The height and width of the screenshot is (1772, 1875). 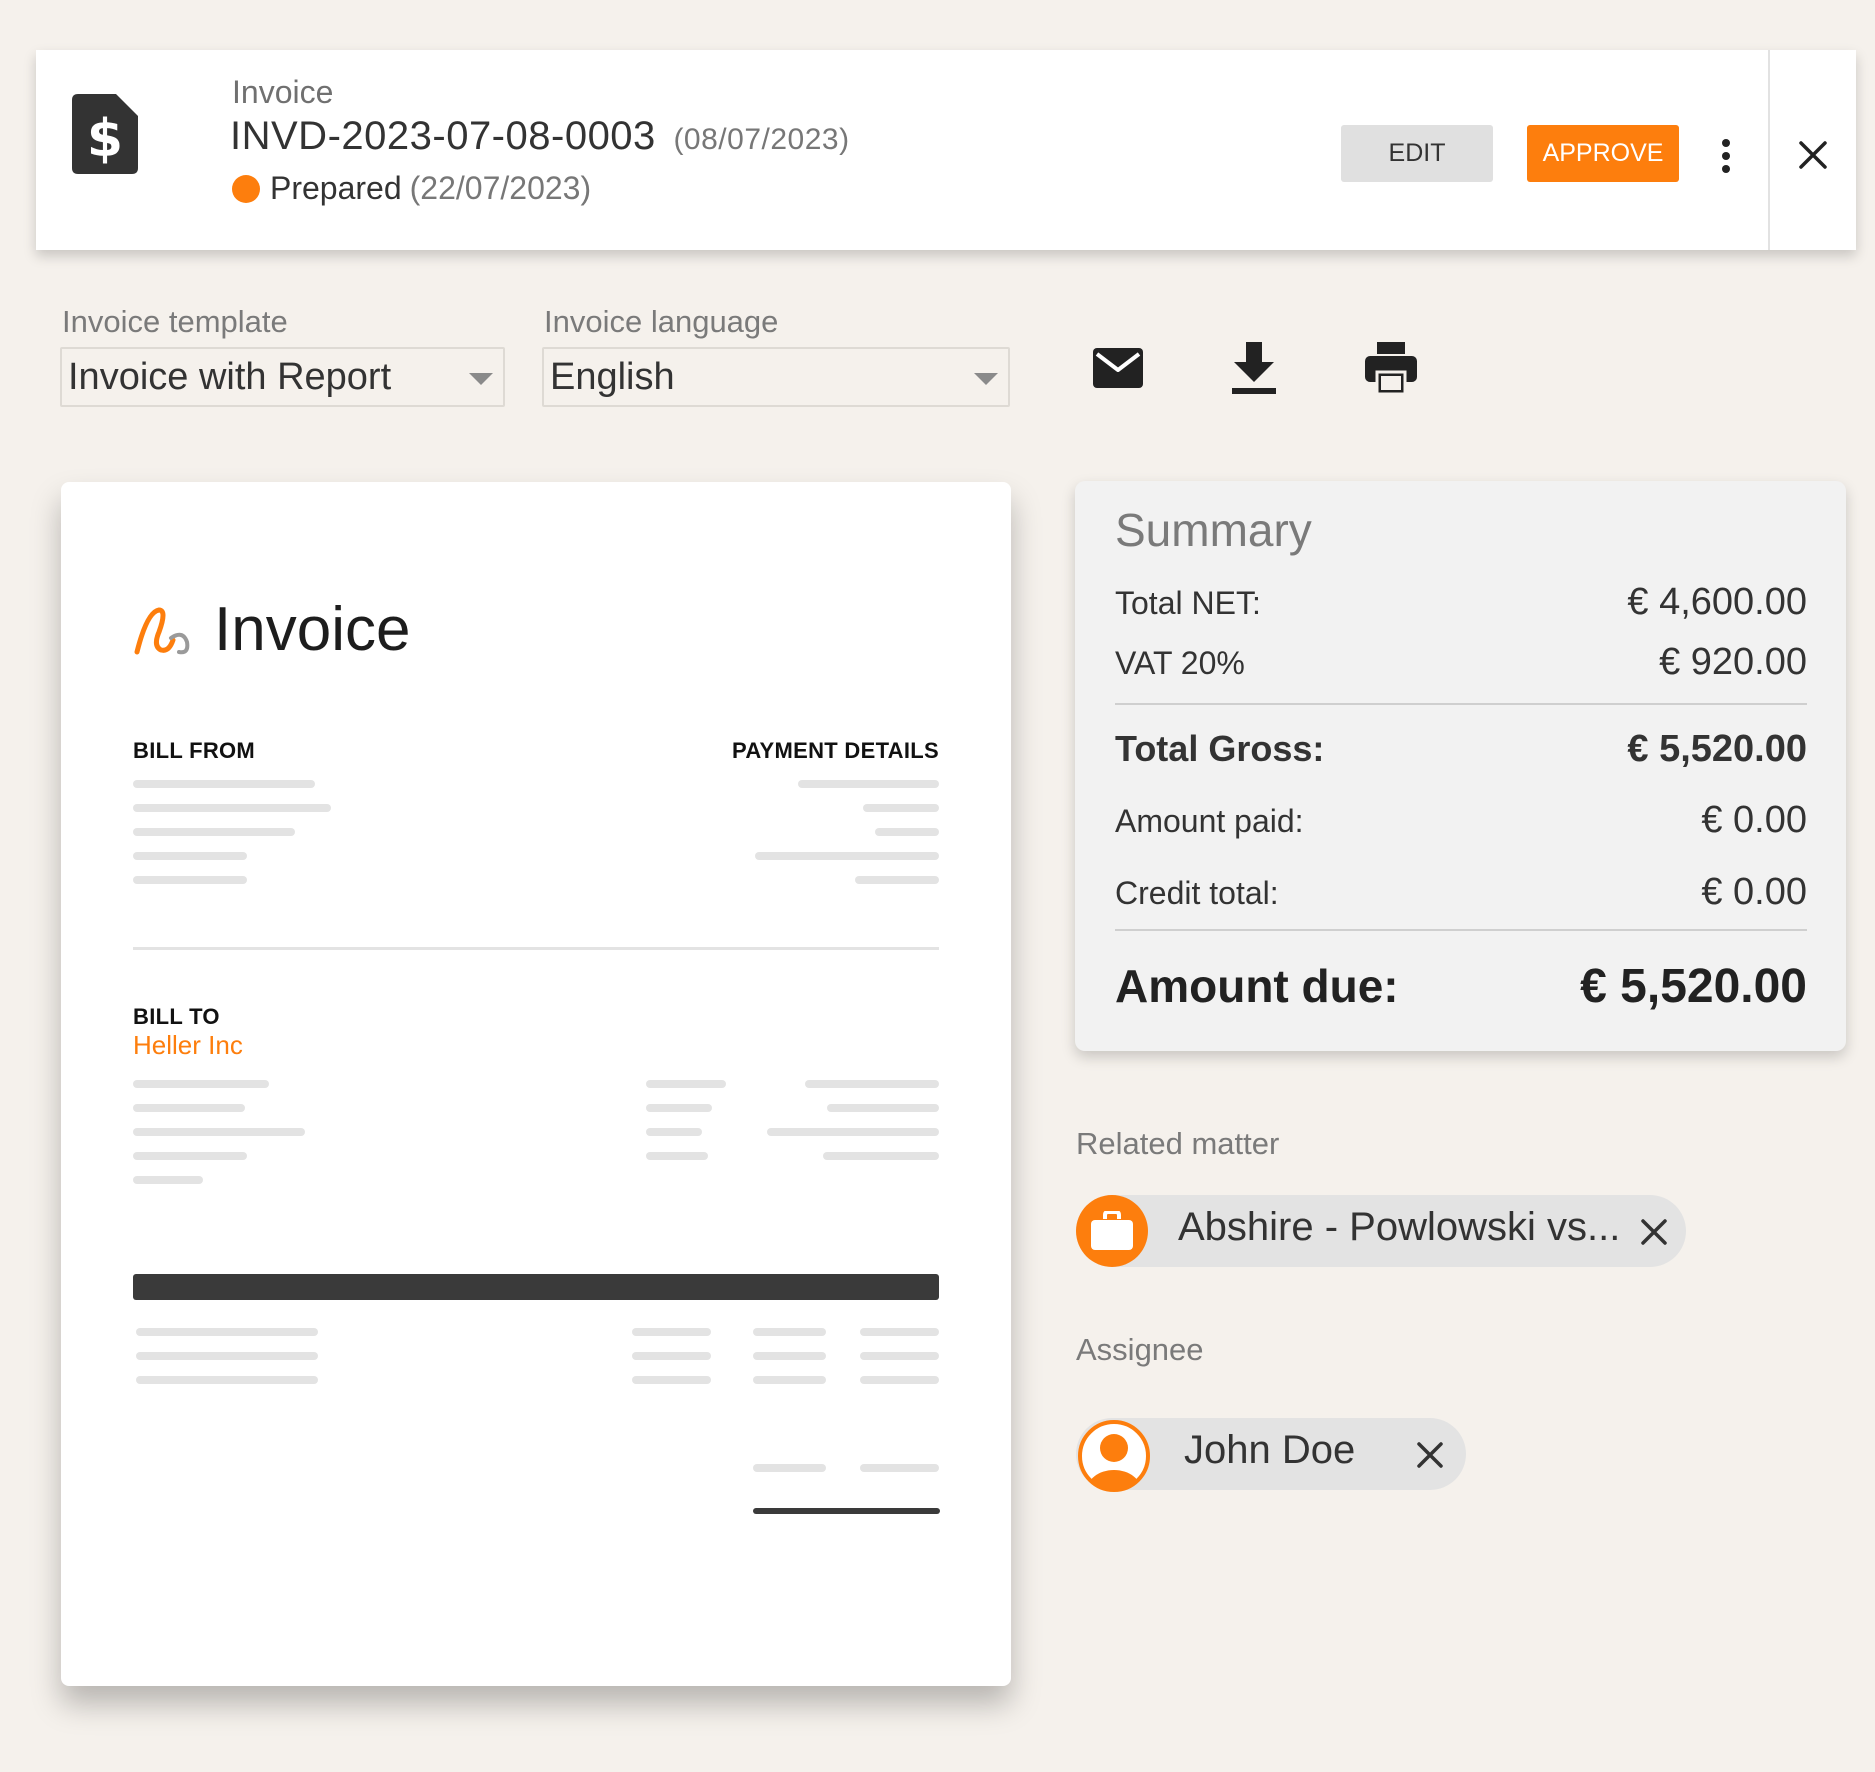 I want to click on invoice-template-select: Invoice with Report, so click(x=282, y=377).